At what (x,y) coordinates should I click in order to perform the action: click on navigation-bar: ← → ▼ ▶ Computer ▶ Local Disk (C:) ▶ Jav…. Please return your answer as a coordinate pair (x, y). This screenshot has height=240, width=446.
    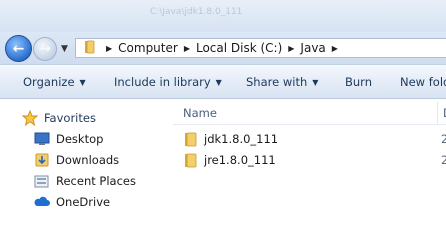
    Looking at the image, I should click on (223, 48).